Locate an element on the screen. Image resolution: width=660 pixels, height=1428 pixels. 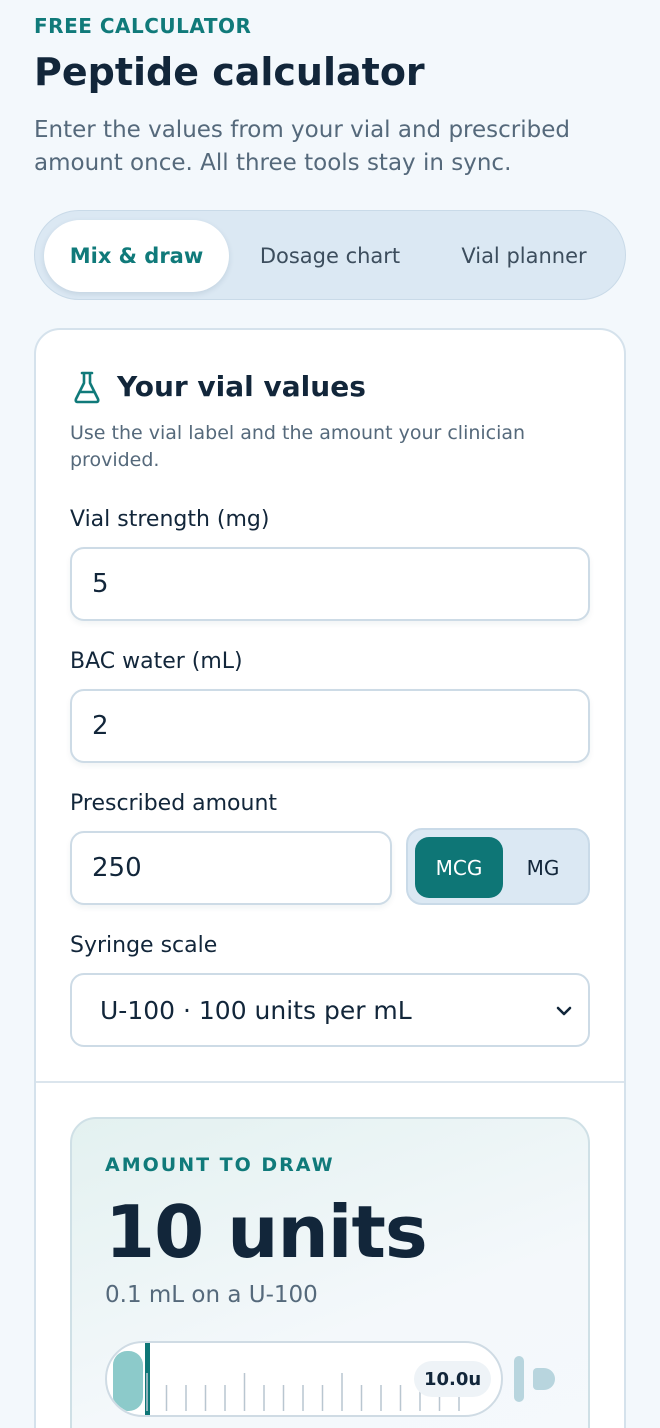
bac-water-input: 2 is located at coordinates (330, 726).